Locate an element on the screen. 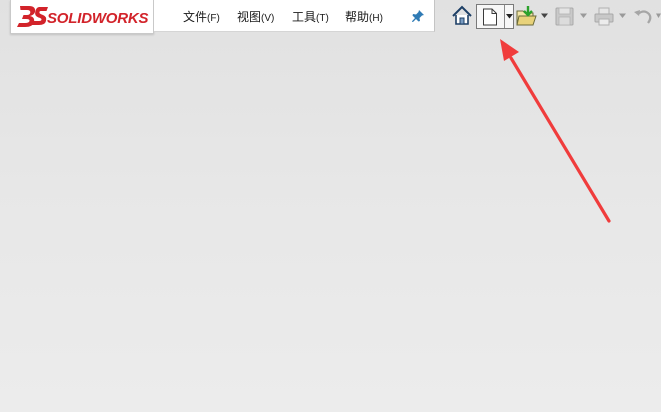 Image resolution: width=661 pixels, height=412 pixels. menu-help: 帮助(H) is located at coordinates (364, 16).